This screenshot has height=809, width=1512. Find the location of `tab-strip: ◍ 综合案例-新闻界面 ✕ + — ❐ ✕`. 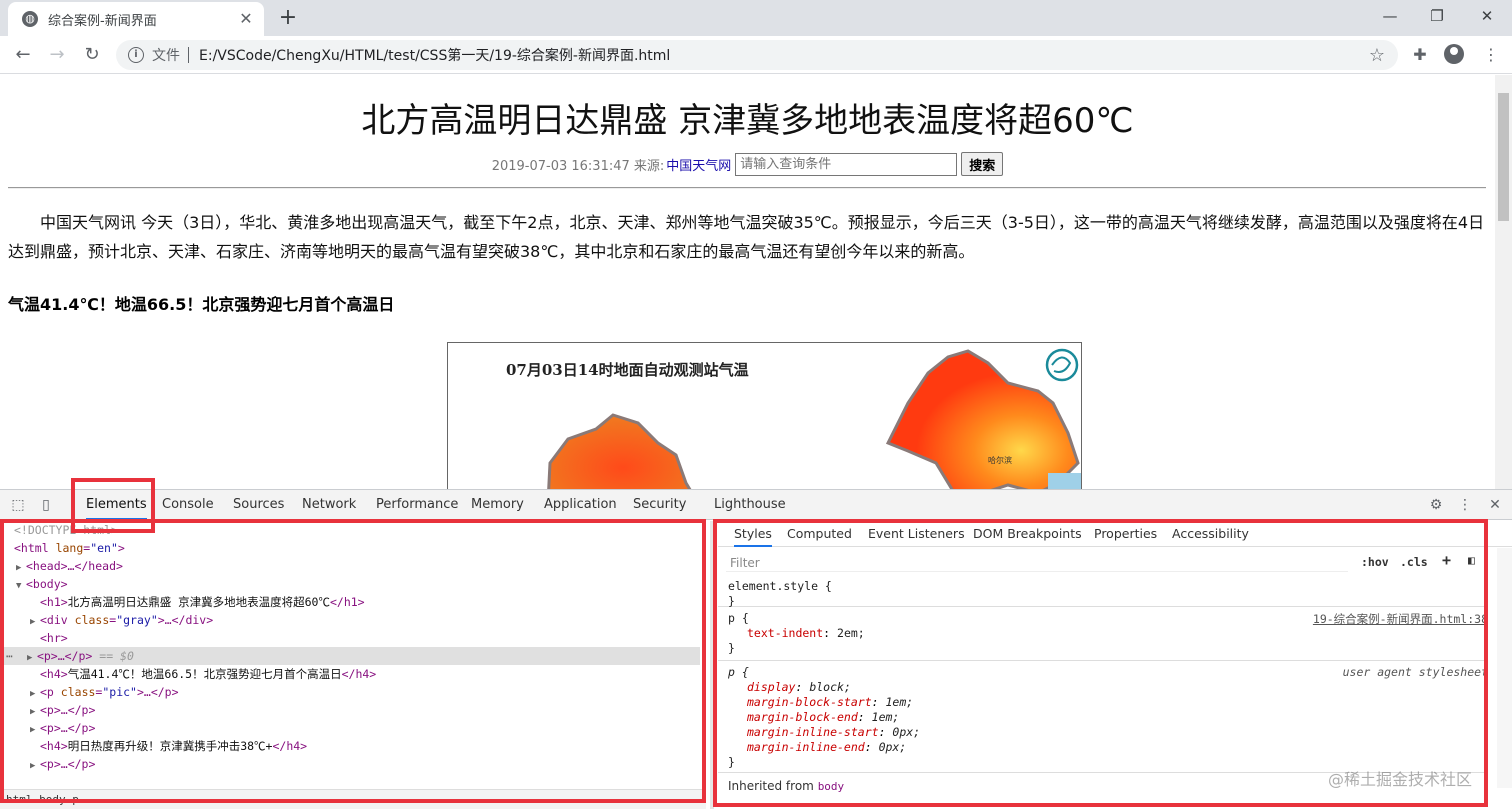

tab-strip: ◍ 综合案例-新闻界面 ✕ + — ❐ ✕ is located at coordinates (756, 18).